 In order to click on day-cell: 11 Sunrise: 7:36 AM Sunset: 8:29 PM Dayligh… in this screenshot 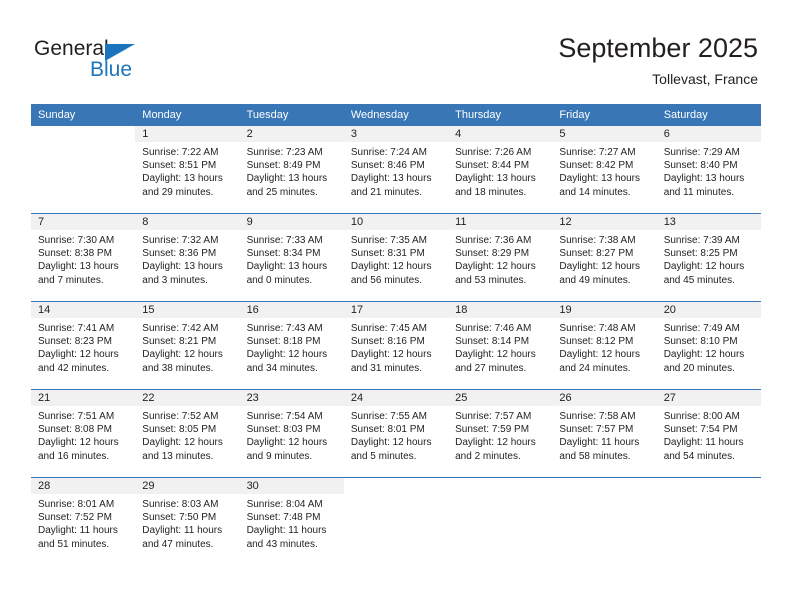, I will do `click(500, 257)`.